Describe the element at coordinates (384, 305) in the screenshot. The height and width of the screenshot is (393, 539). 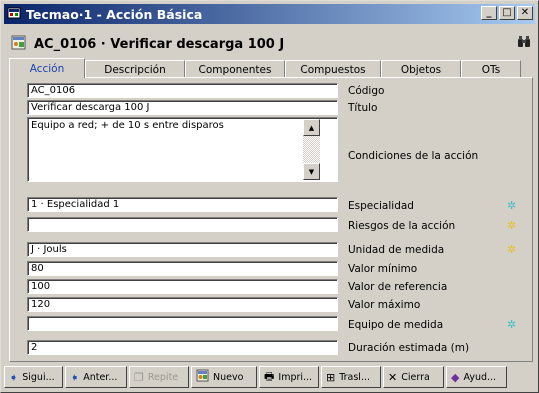
I see `maximo-label: Valor máximo` at that location.